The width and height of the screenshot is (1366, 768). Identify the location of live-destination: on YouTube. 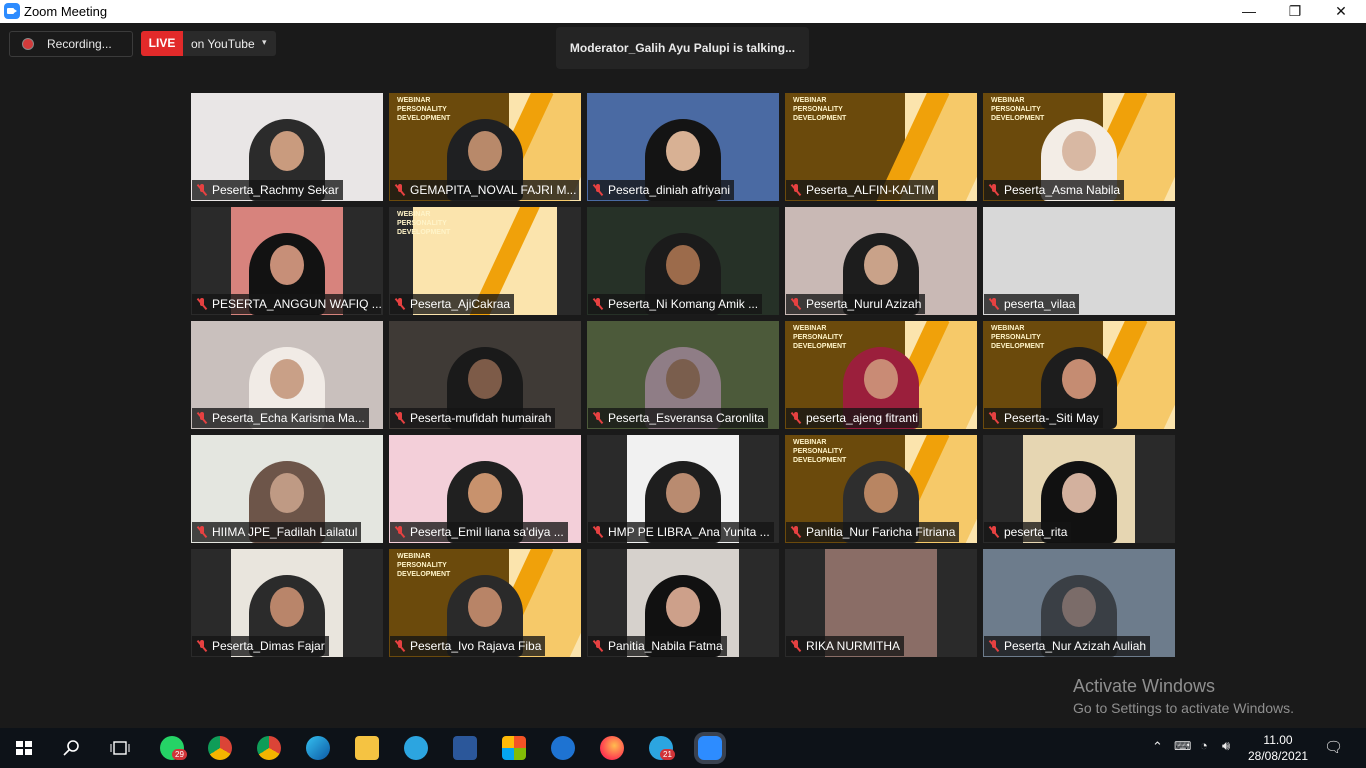
(223, 44).